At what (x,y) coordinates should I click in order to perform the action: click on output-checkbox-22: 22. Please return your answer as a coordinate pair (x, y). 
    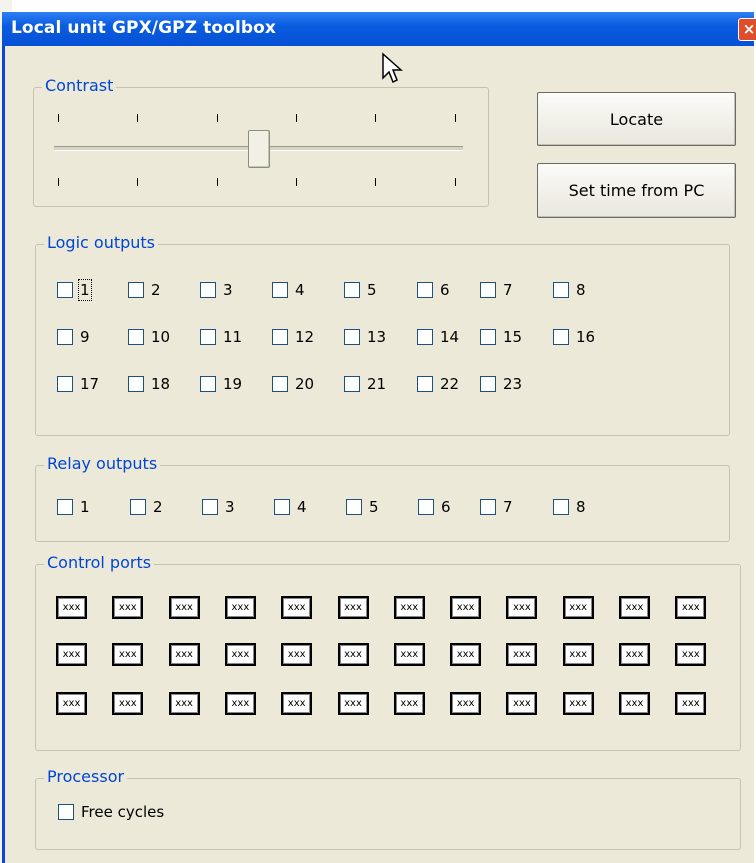
    Looking at the image, I should click on (438, 384).